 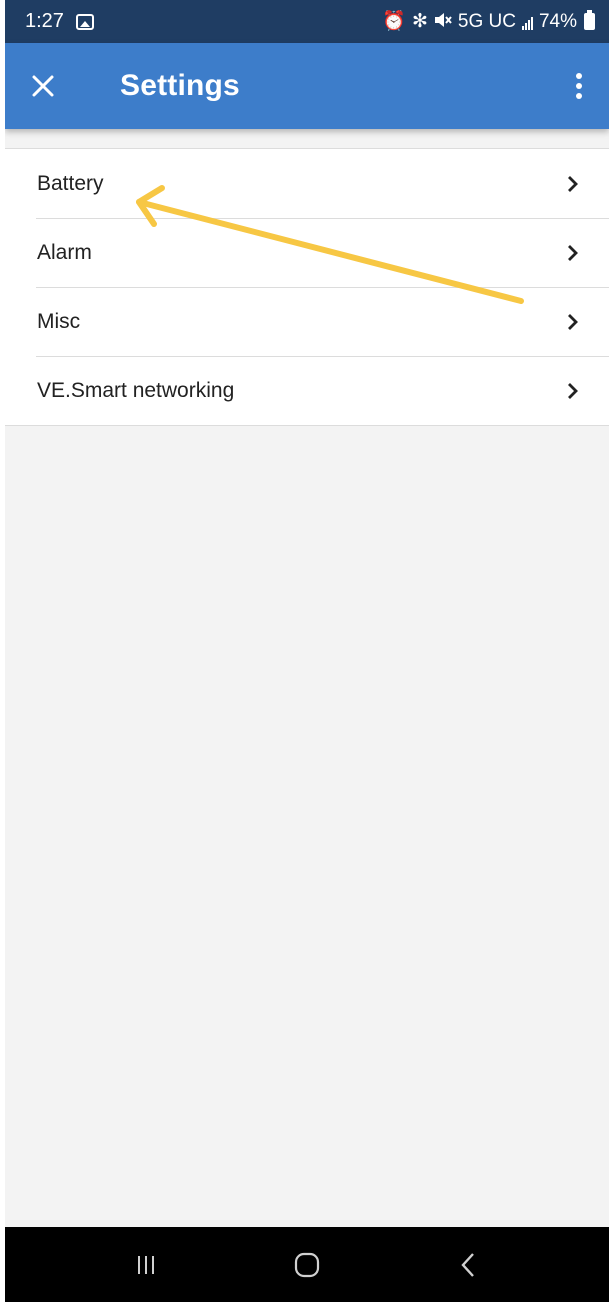 I want to click on status-bar: 1:27 ⏰ ✻ 5G UC 74%, so click(x=307, y=21).